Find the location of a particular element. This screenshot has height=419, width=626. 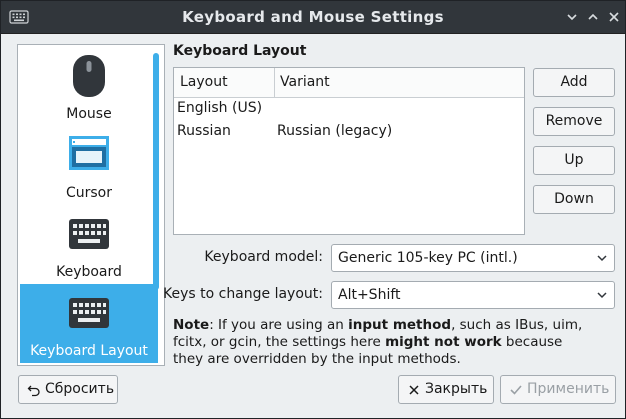

keyboard-model-value: Generic 105-key PC (intl.) is located at coordinates (428, 258).